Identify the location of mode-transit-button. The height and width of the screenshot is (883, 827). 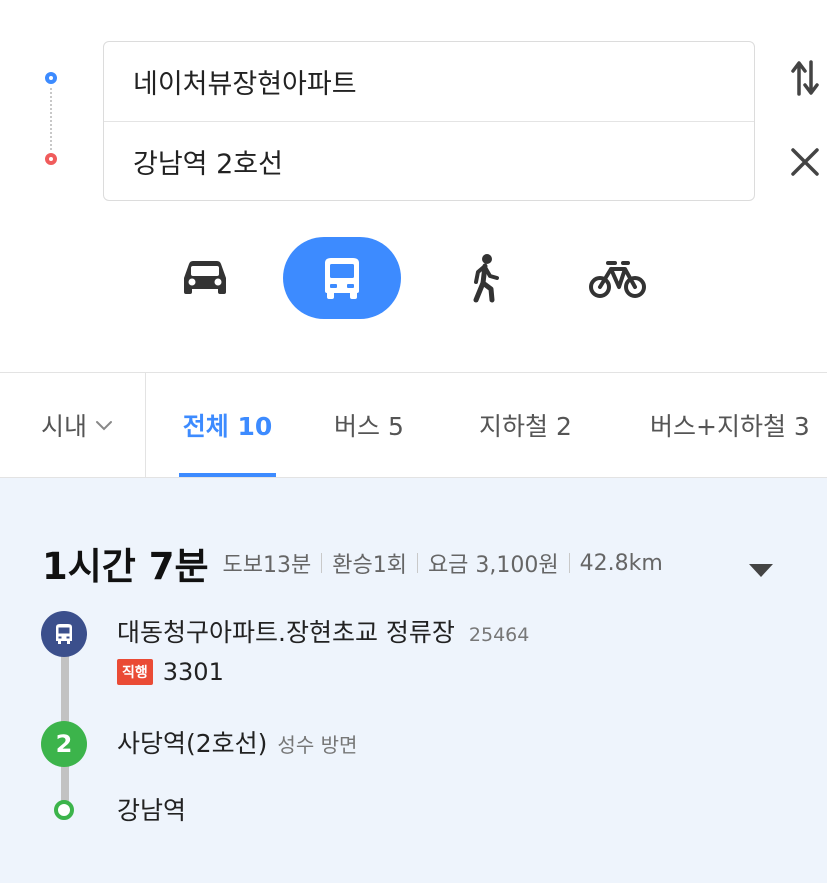
(342, 278).